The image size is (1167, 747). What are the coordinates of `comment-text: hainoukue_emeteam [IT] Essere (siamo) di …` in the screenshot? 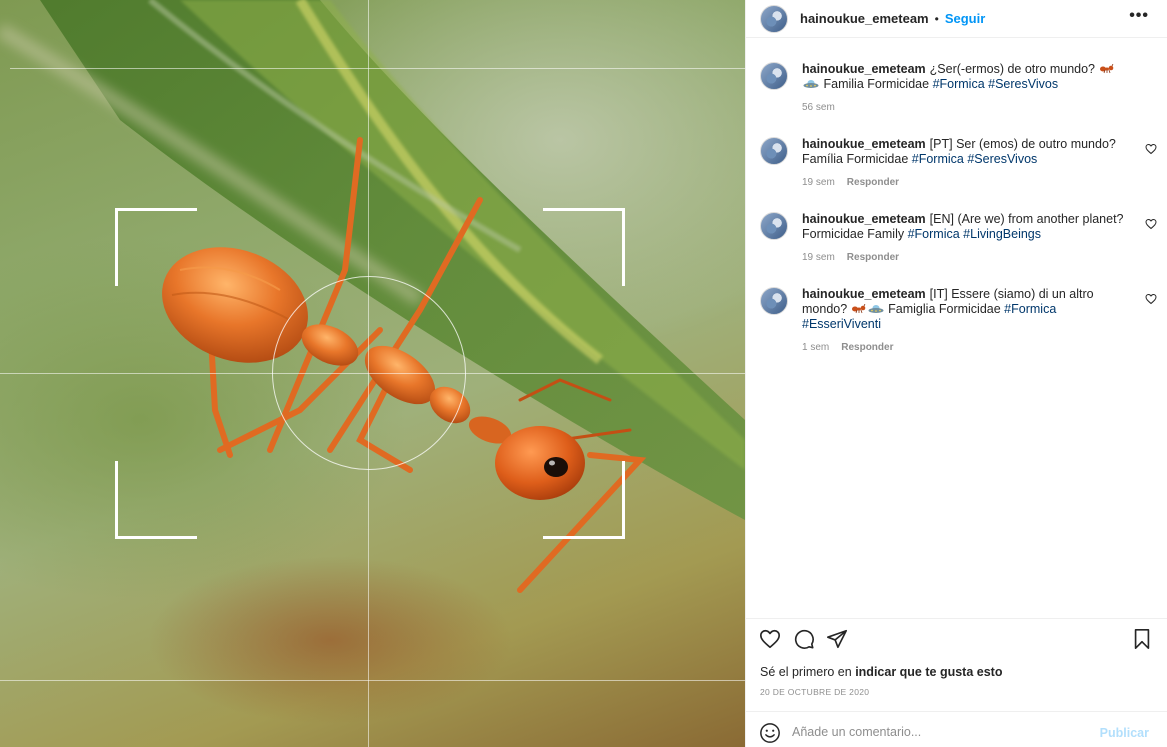 It's located at (966, 309).